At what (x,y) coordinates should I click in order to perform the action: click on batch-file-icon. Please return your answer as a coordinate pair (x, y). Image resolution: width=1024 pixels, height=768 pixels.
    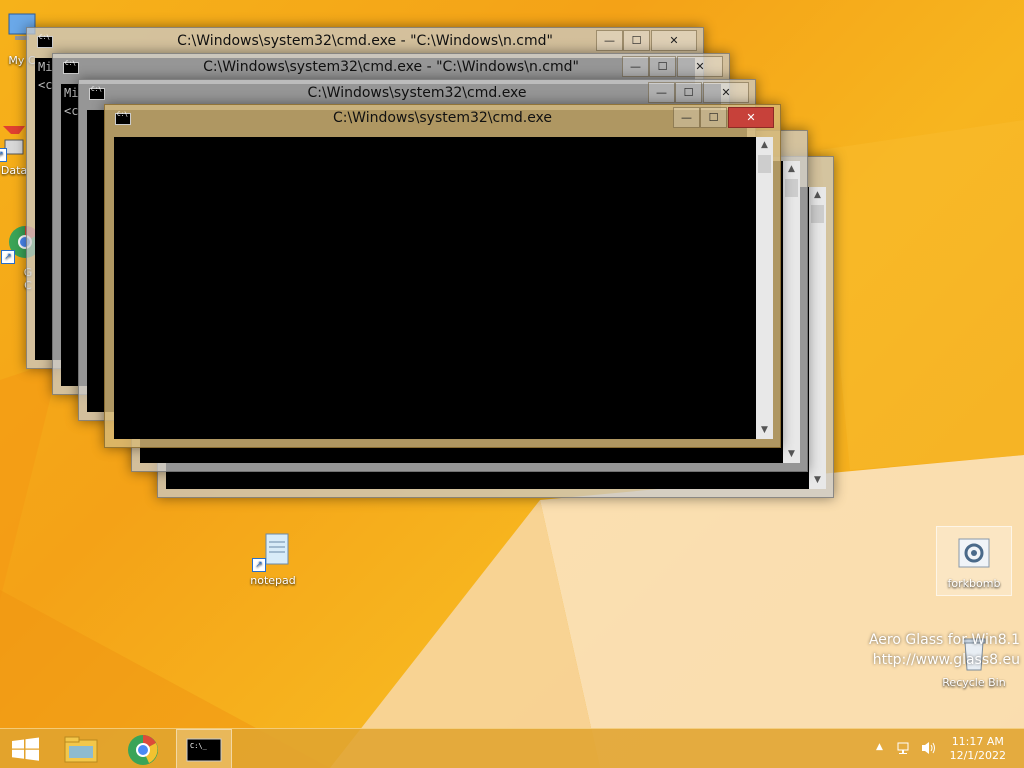
    Looking at the image, I should click on (974, 554).